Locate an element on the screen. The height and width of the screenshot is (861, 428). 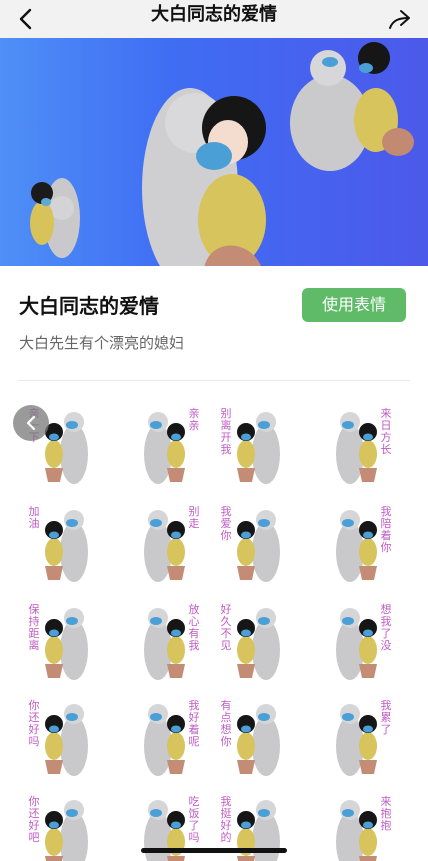
sticker-item: 我陪着你 is located at coordinates (354, 544).